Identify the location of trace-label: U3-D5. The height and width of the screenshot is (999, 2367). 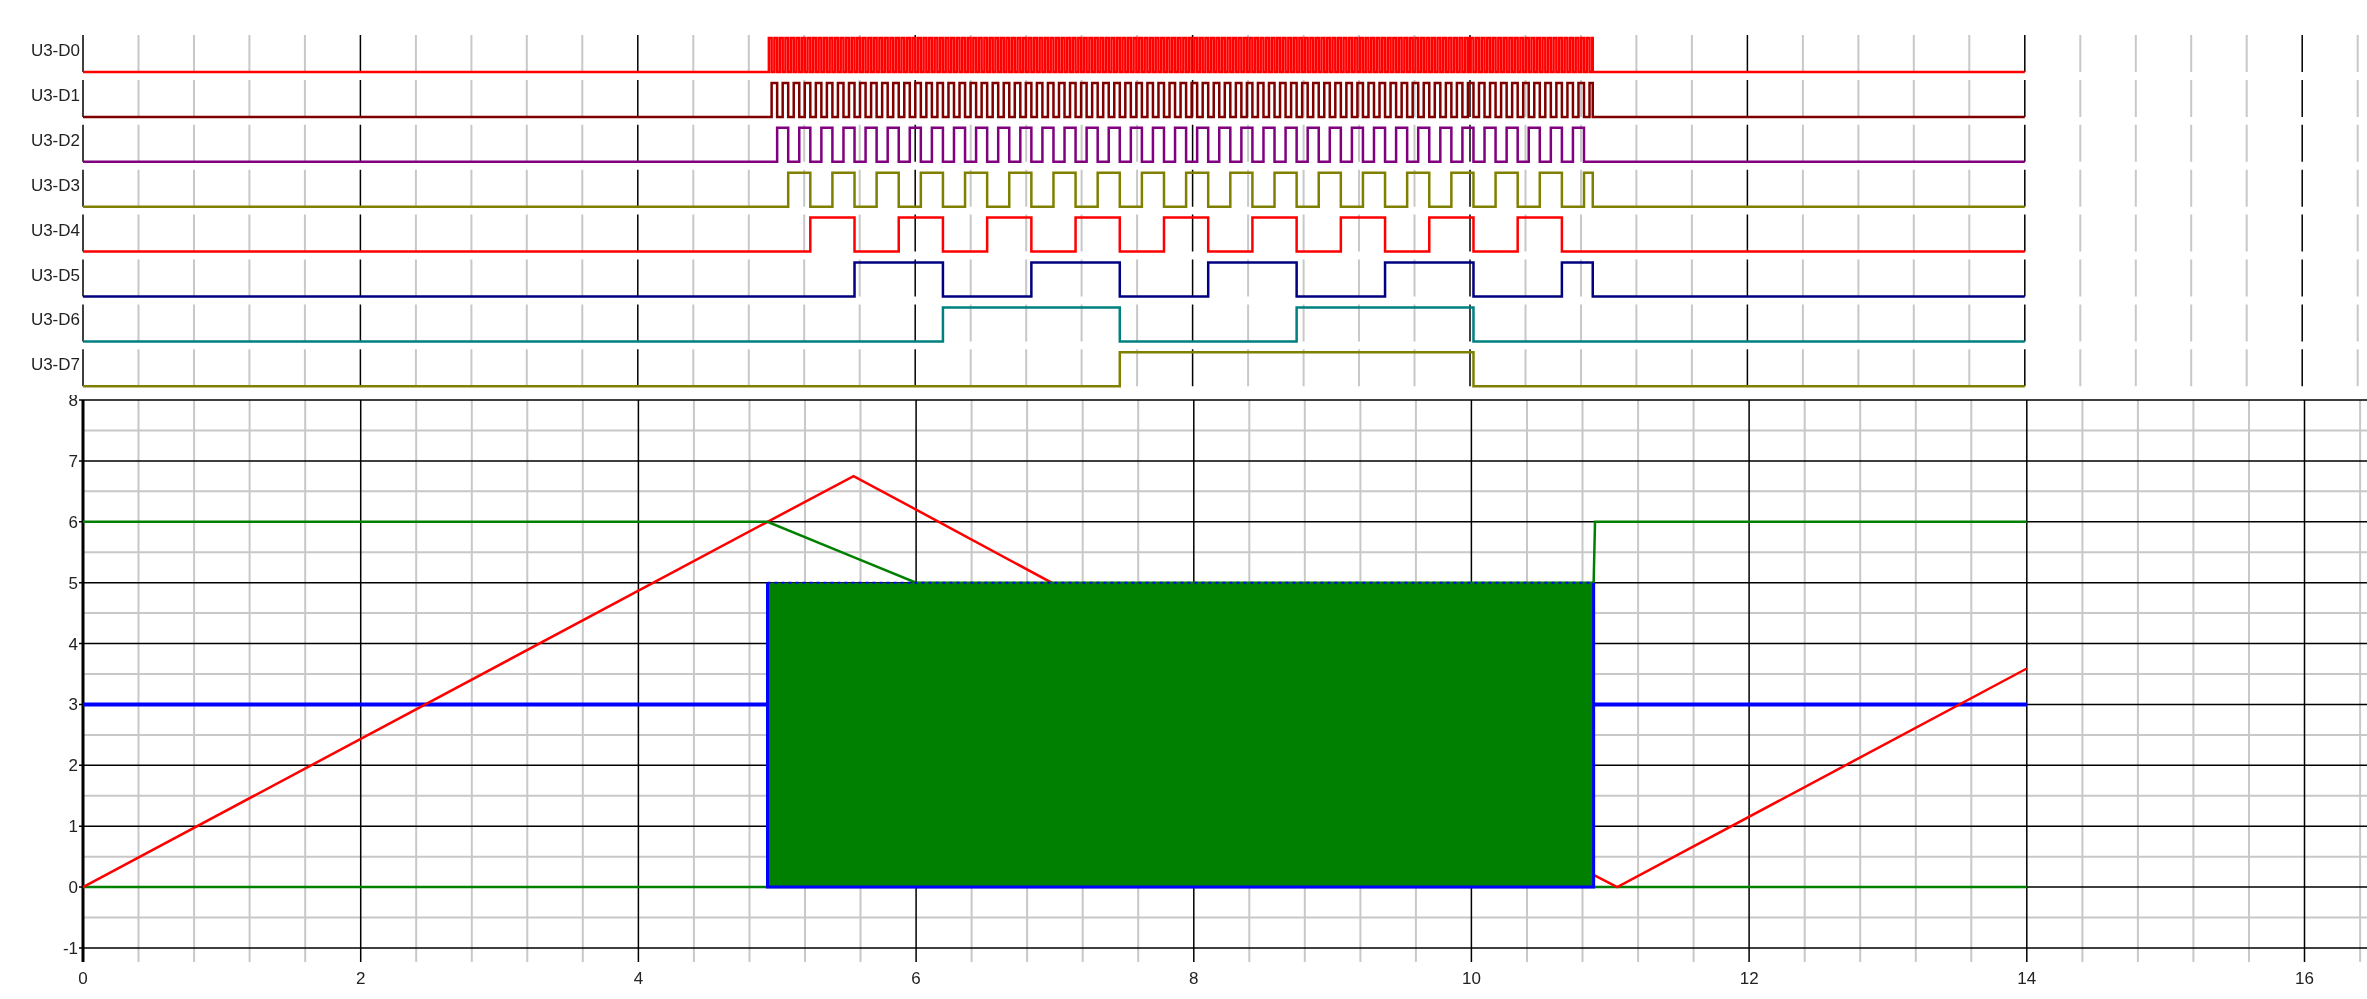
(55, 275).